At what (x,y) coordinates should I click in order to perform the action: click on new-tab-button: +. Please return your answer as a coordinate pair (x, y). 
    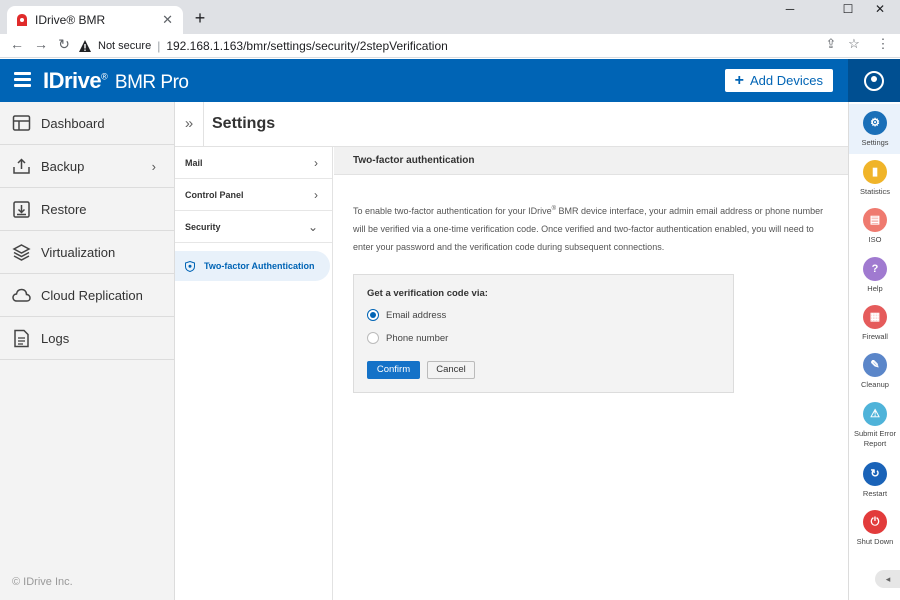
    Looking at the image, I should click on (200, 18).